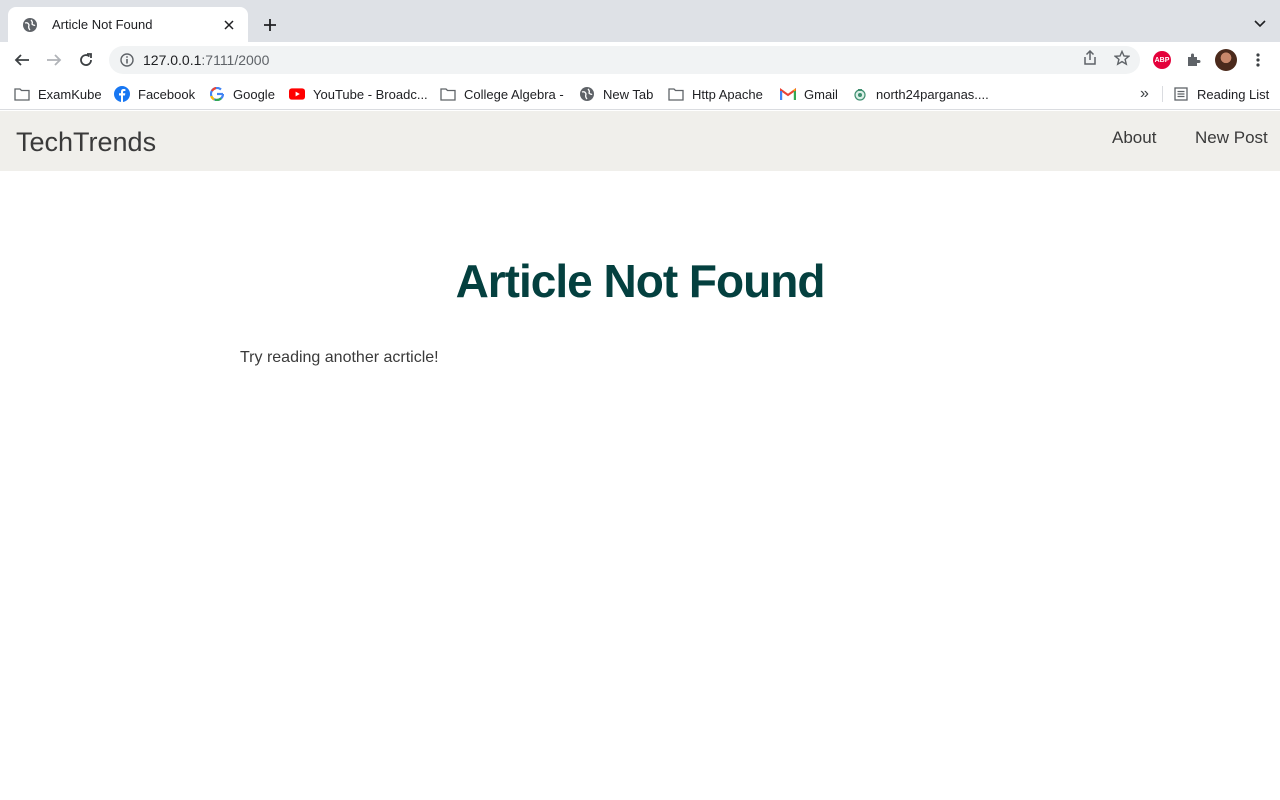 This screenshot has height=800, width=1280. Describe the element at coordinates (254, 94) in the screenshot. I see `bookmark-label: Google` at that location.